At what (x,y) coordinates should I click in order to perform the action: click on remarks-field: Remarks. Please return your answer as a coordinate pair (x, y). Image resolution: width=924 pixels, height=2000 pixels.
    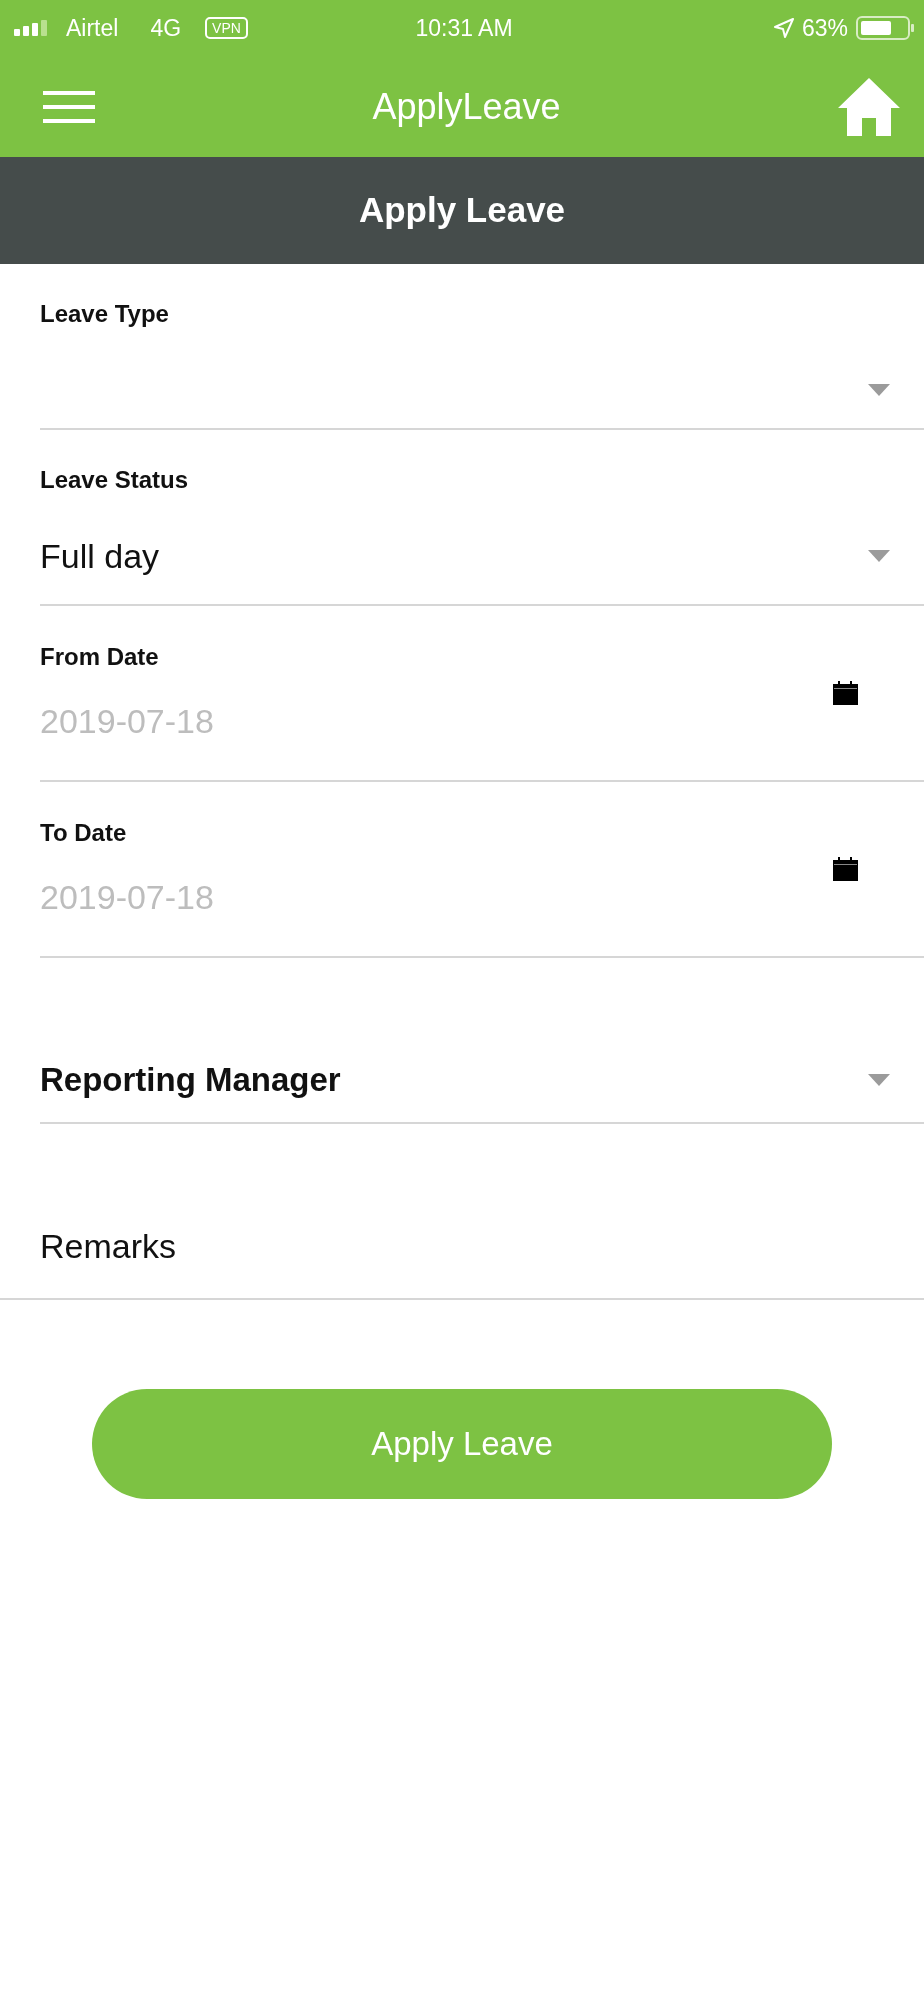
    Looking at the image, I should click on (190, 1246).